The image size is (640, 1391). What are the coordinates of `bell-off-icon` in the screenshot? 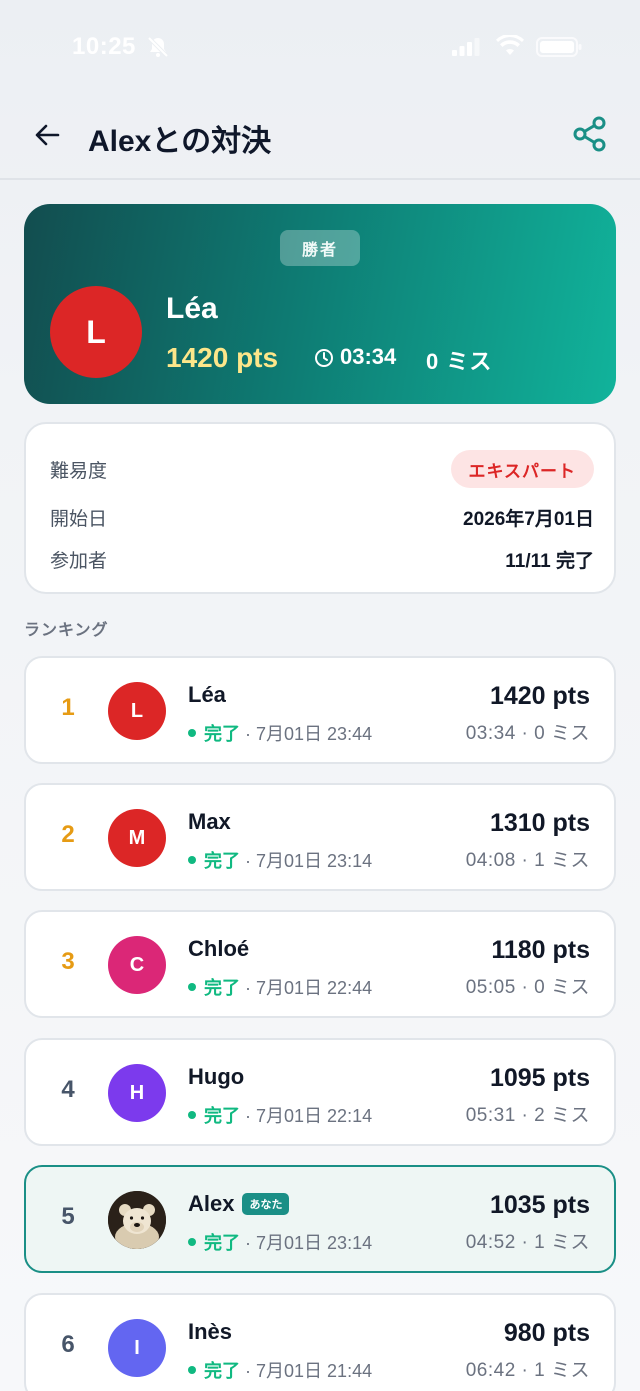 It's located at (158, 47).